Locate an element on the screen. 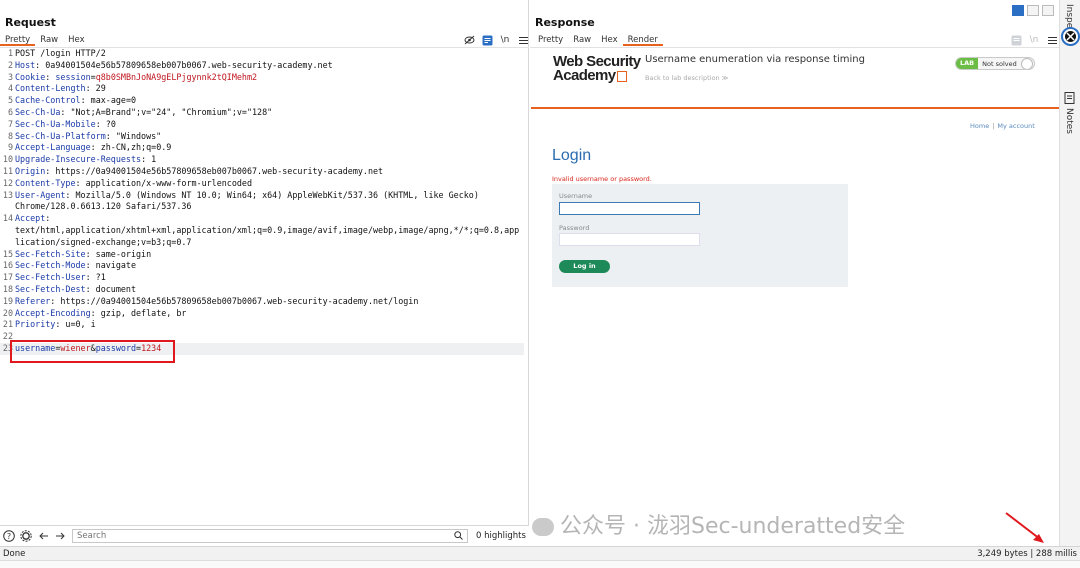 The image size is (1080, 568). line-text: Sec-Ch-Ua-Mobile: ?0 is located at coordinates (65, 125).